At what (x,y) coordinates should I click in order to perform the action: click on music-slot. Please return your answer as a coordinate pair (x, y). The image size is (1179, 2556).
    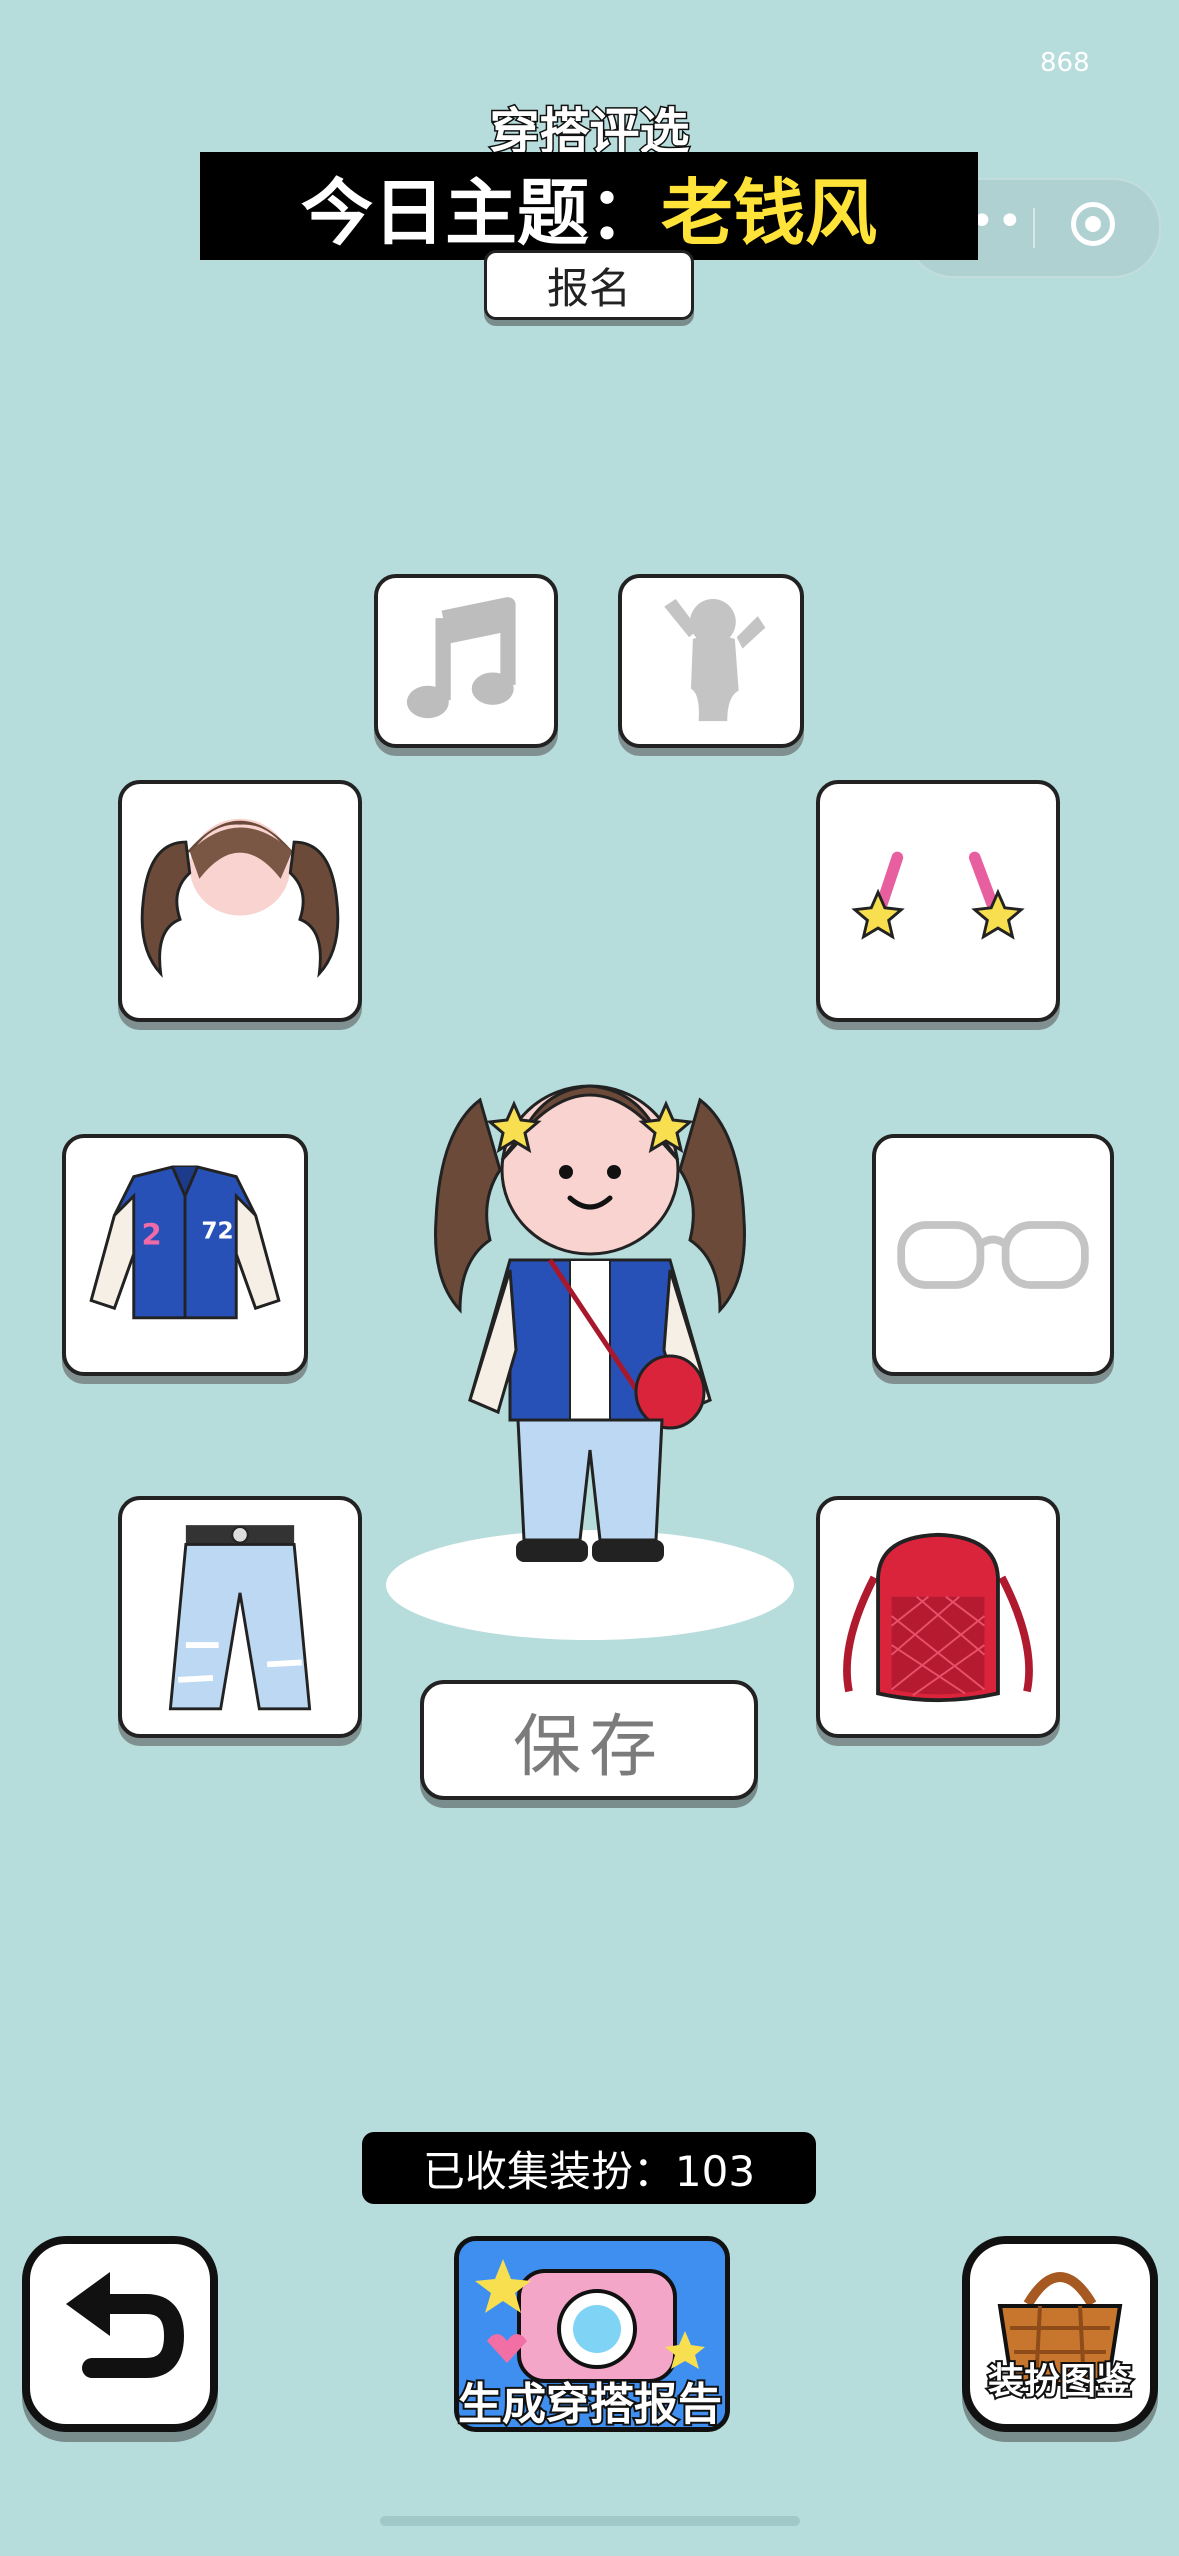
    Looking at the image, I should click on (466, 661).